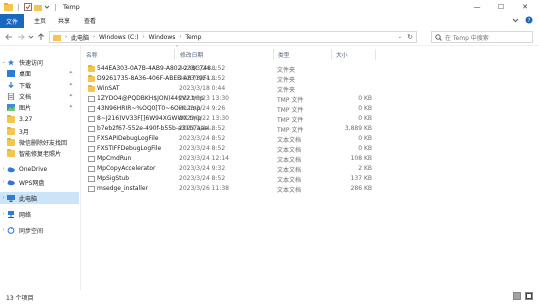  I want to click on column-header-name: 名称, so click(92, 55).